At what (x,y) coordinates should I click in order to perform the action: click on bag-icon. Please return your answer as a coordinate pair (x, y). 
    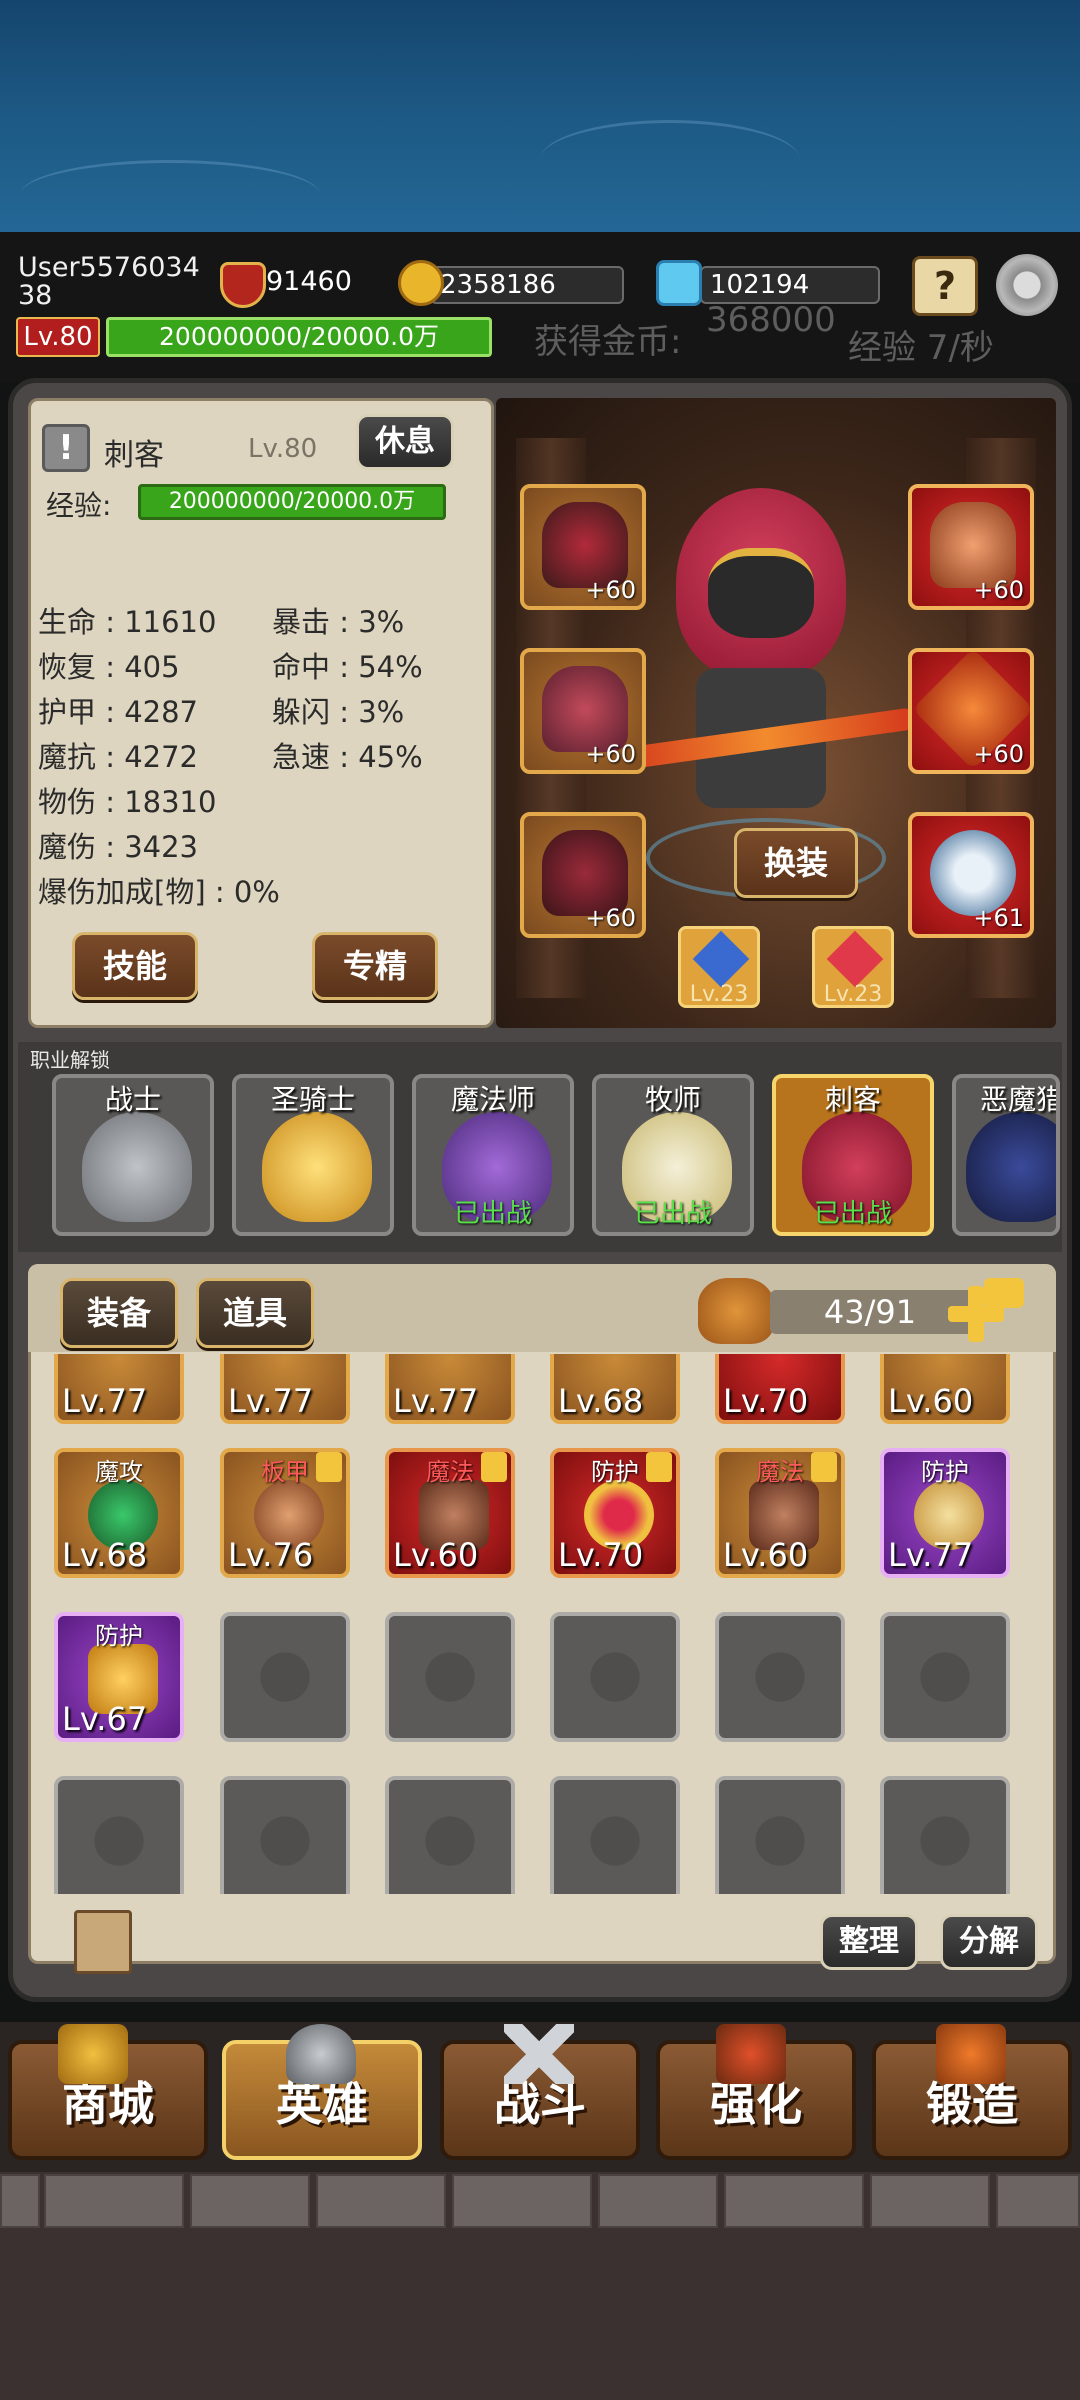
    Looking at the image, I should click on (736, 1311).